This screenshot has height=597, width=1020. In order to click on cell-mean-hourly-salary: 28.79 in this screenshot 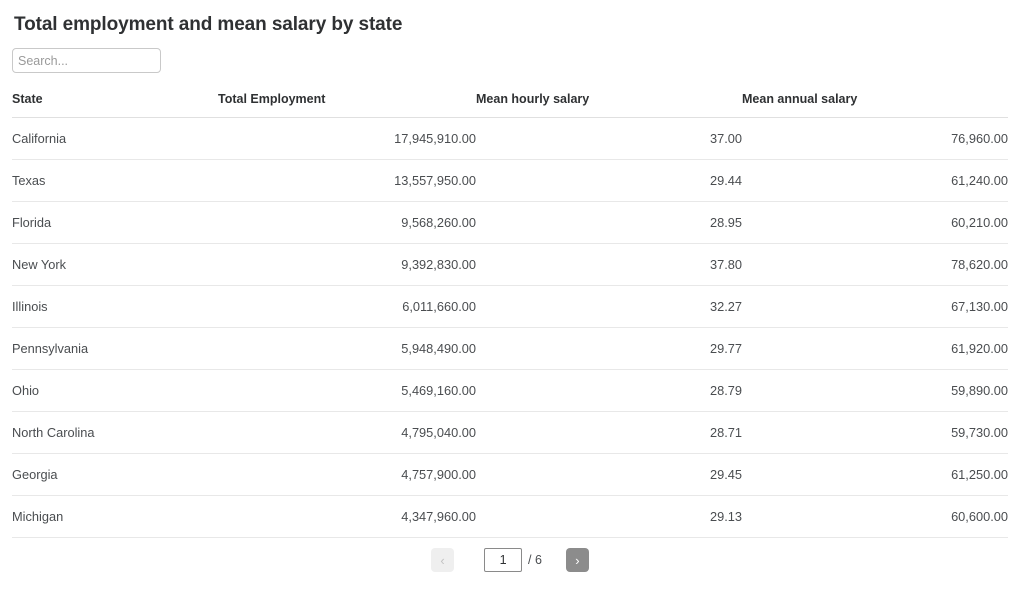, I will do `click(609, 390)`.